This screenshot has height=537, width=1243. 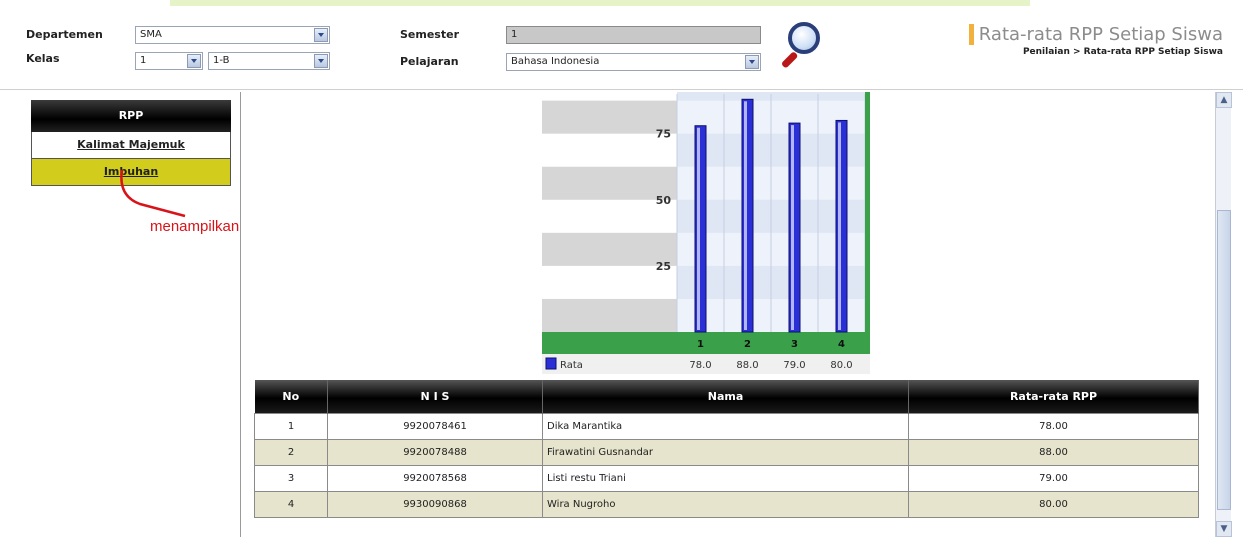 I want to click on kelas-select: 1, so click(x=169, y=61).